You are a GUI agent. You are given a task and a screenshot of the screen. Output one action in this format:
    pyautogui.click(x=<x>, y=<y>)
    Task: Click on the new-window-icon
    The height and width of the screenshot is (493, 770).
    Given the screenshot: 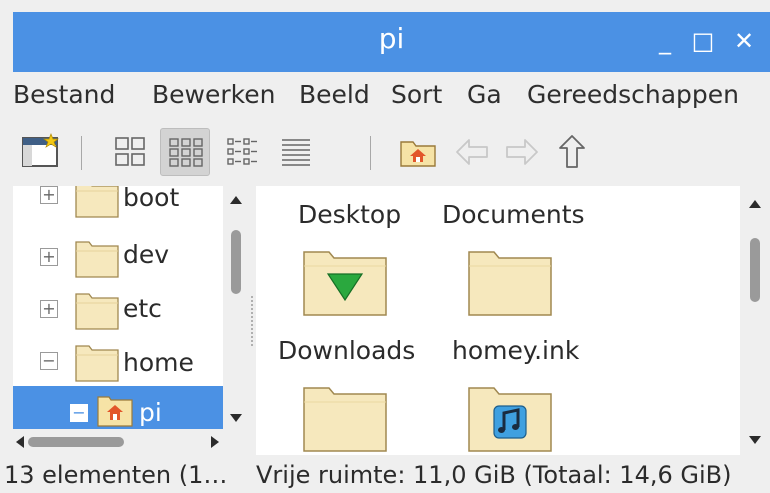 What is the action you would take?
    pyautogui.click(x=41, y=150)
    